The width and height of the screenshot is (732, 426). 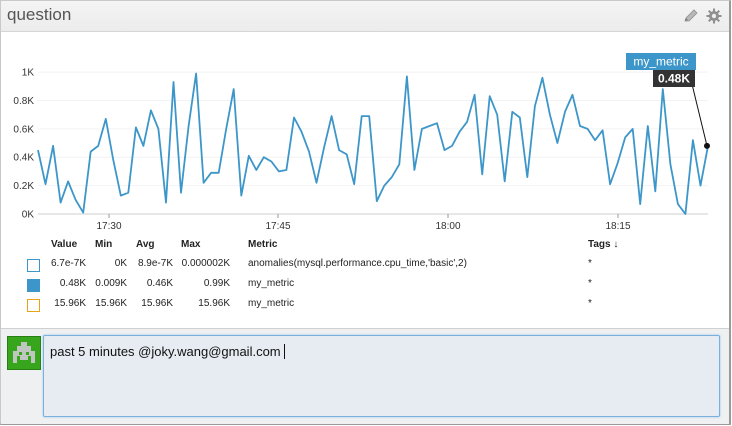 I want to click on avatar, so click(x=24, y=353).